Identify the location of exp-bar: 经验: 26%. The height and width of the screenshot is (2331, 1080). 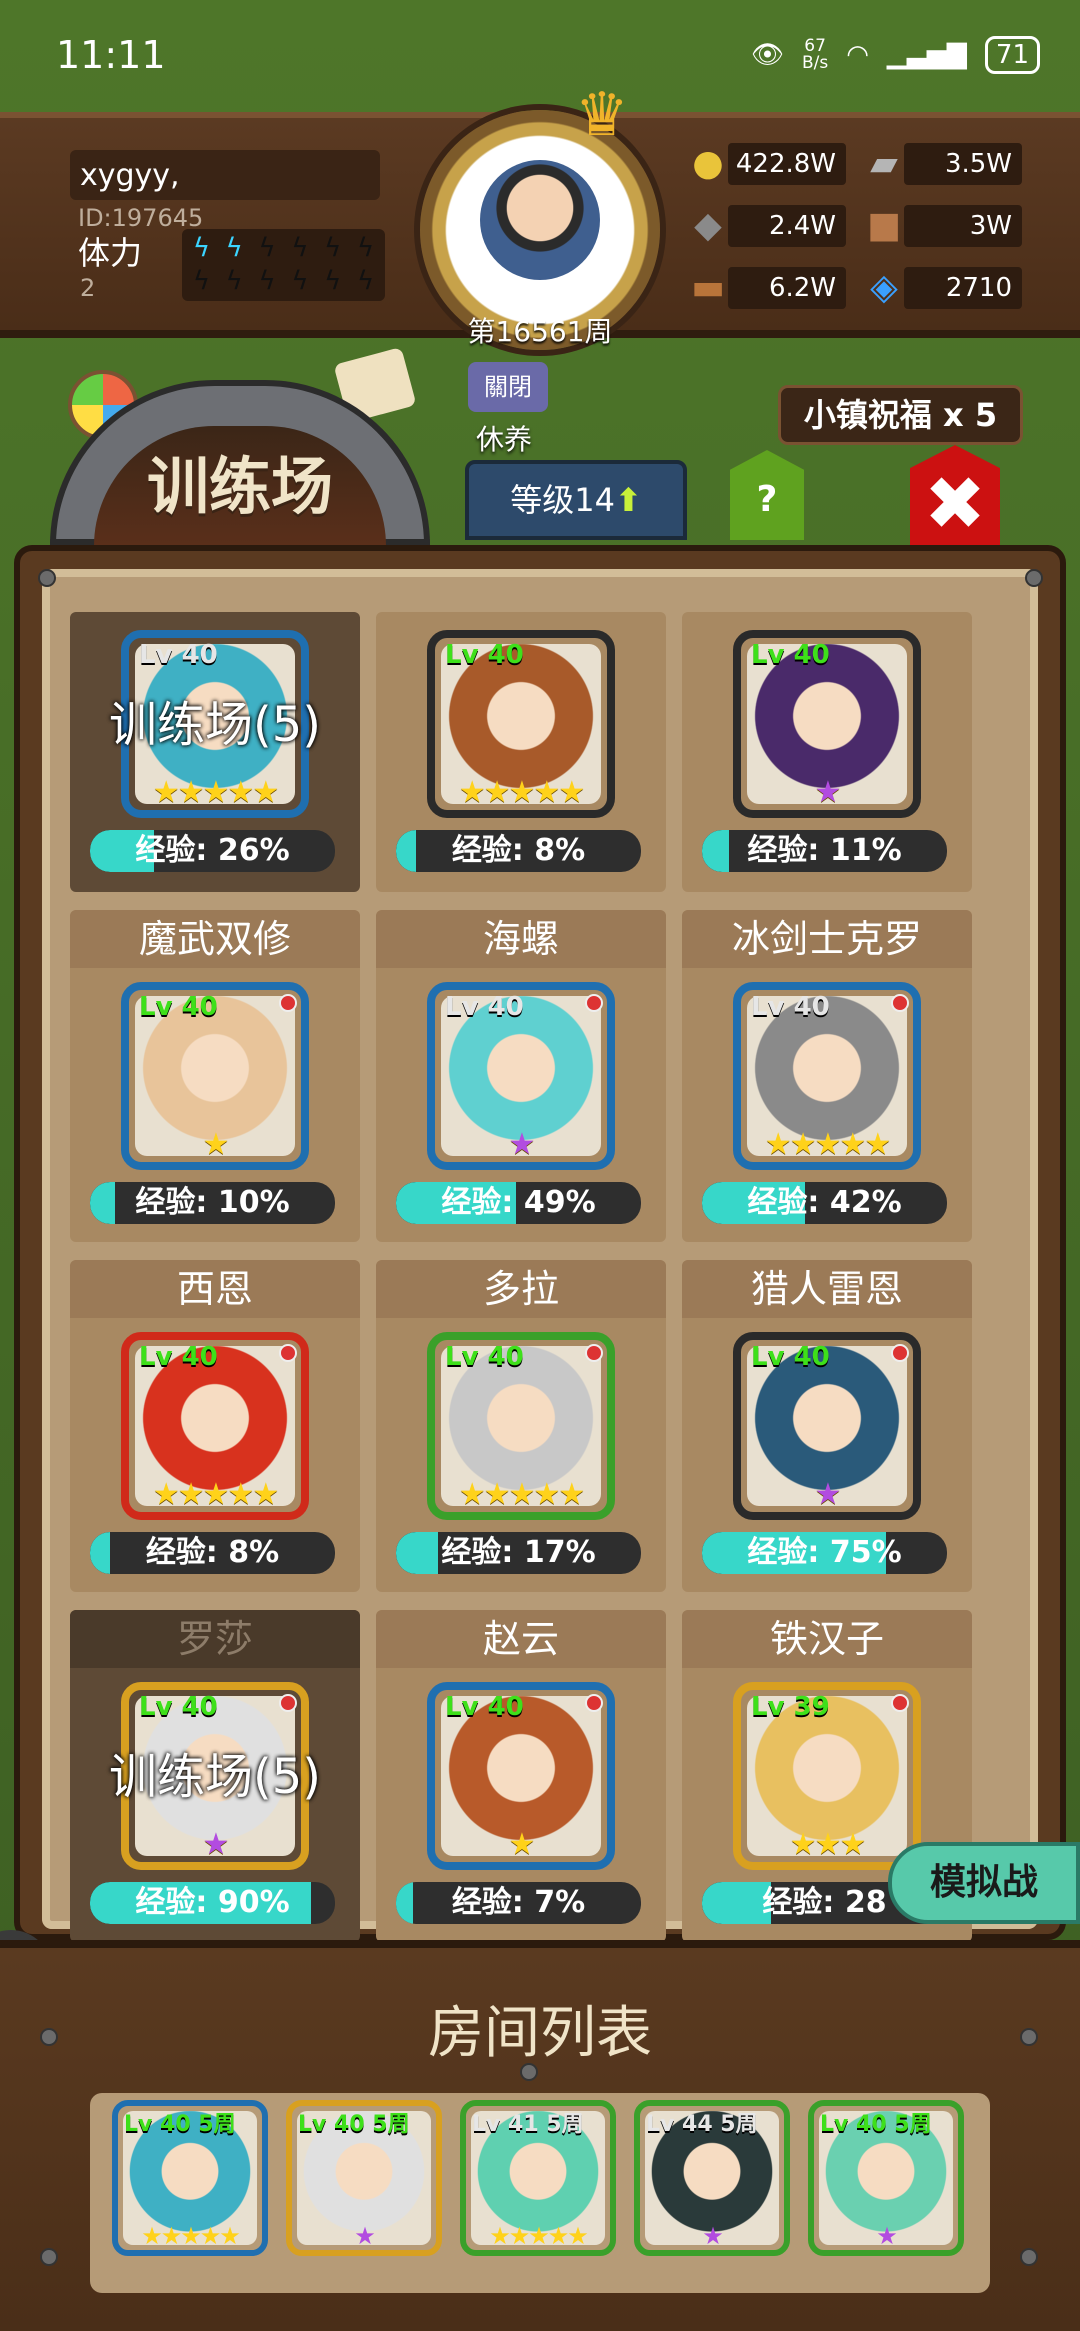
(212, 851).